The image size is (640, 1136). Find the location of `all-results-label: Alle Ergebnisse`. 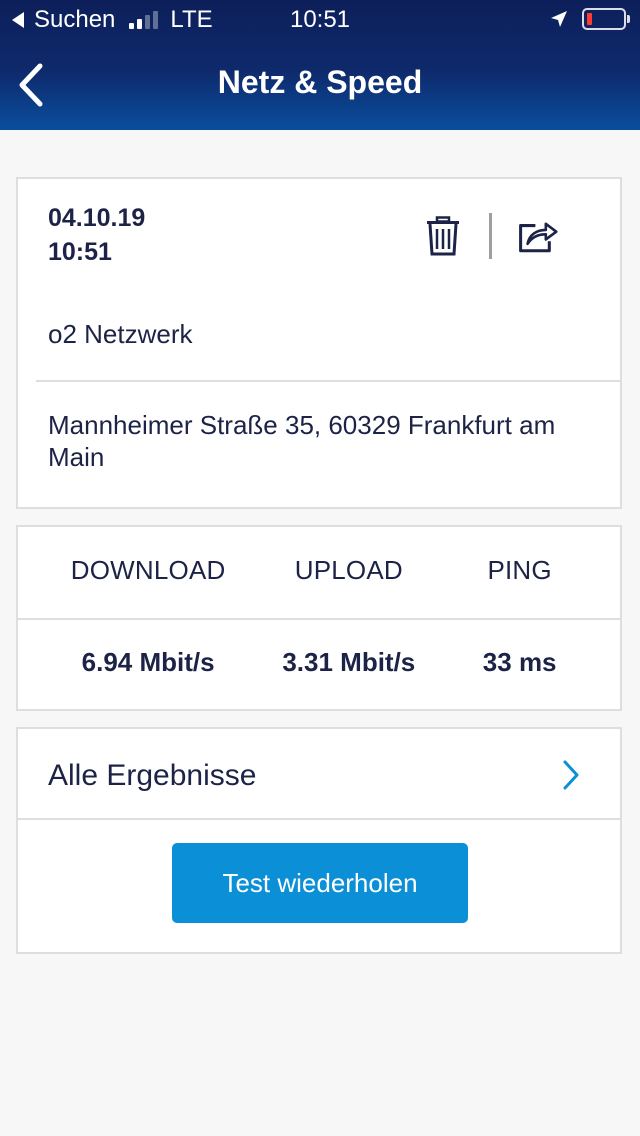

all-results-label: Alle Ergebnisse is located at coordinates (152, 775).